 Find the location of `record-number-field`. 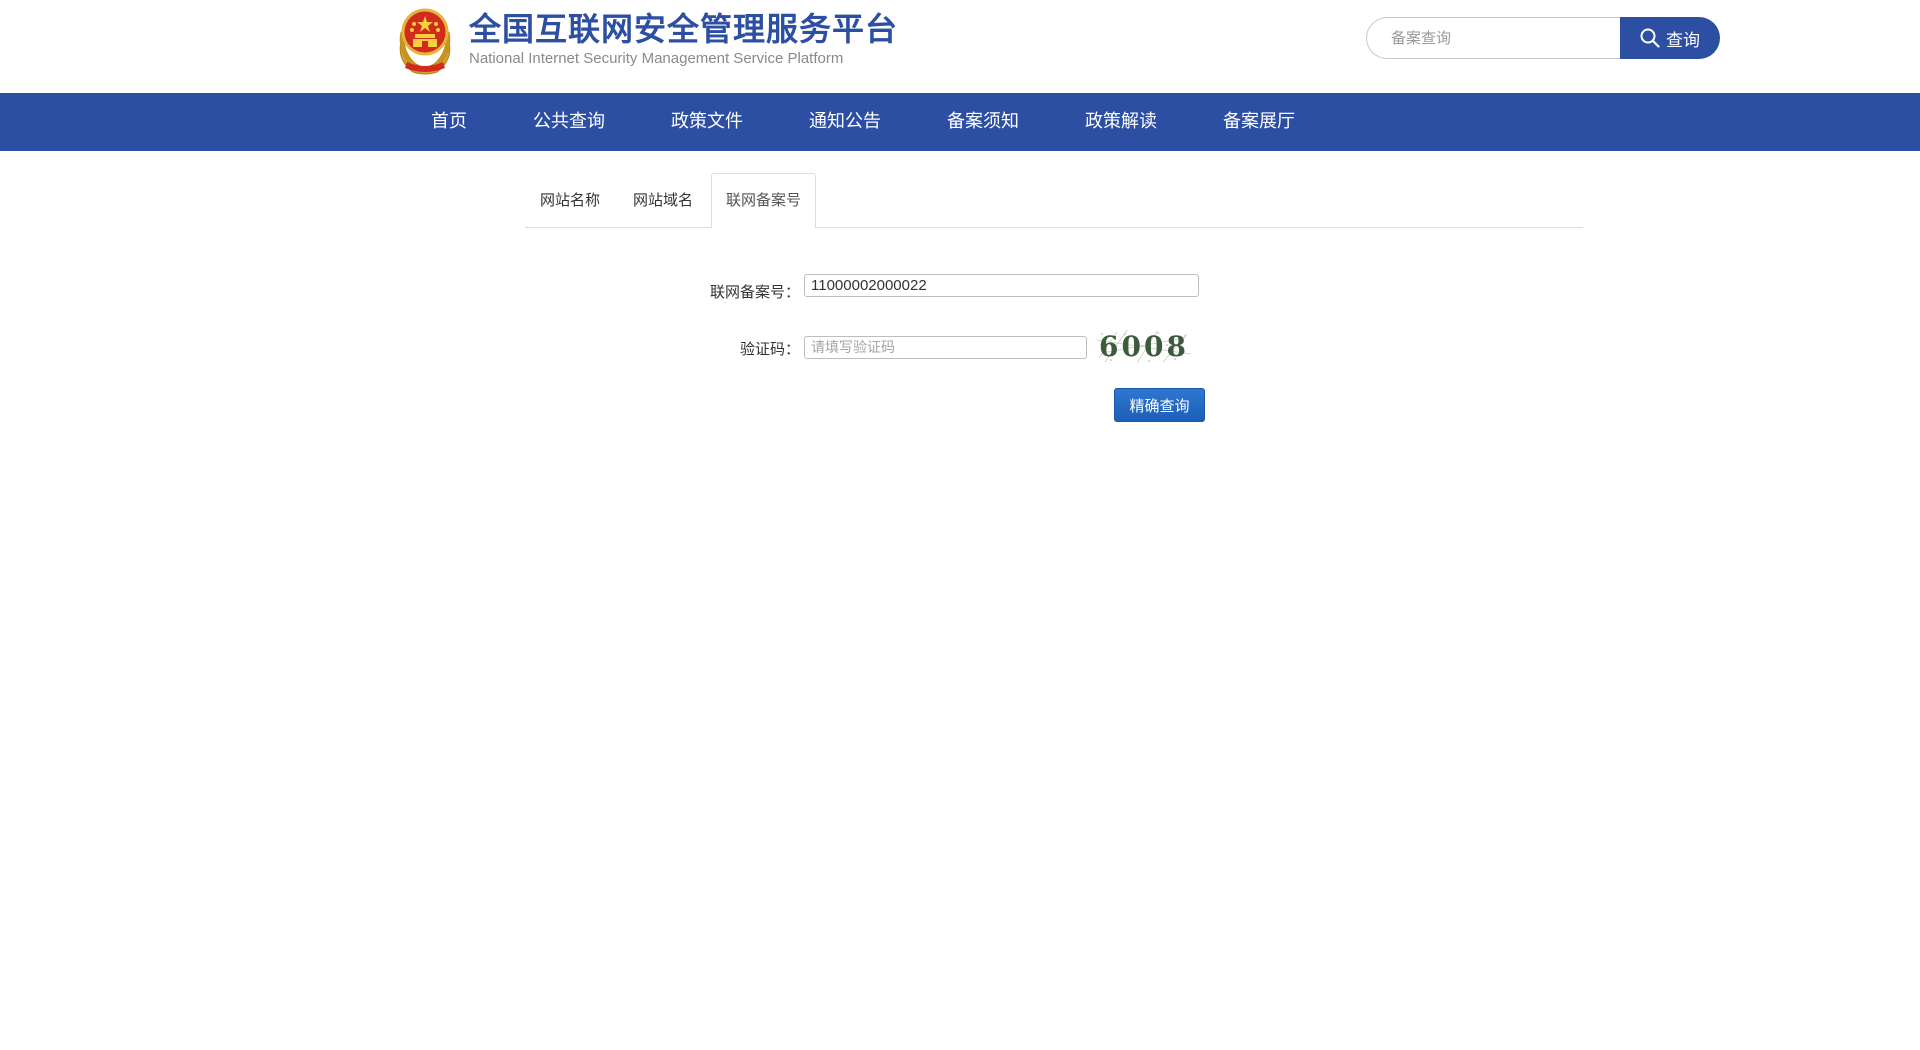

record-number-field is located at coordinates (1001, 285).